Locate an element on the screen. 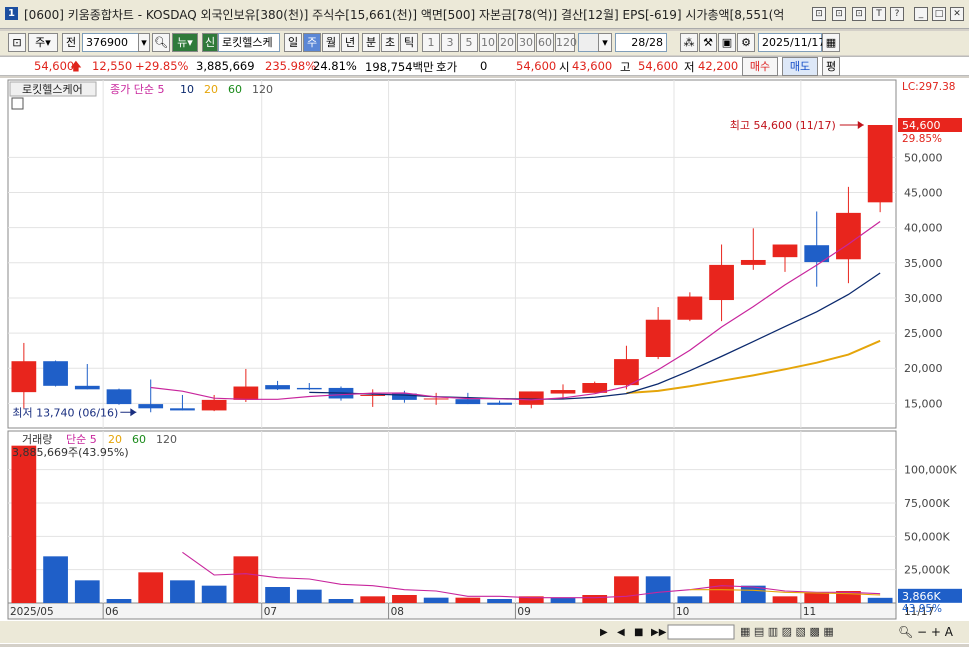  buy-button: 매수 is located at coordinates (760, 66).